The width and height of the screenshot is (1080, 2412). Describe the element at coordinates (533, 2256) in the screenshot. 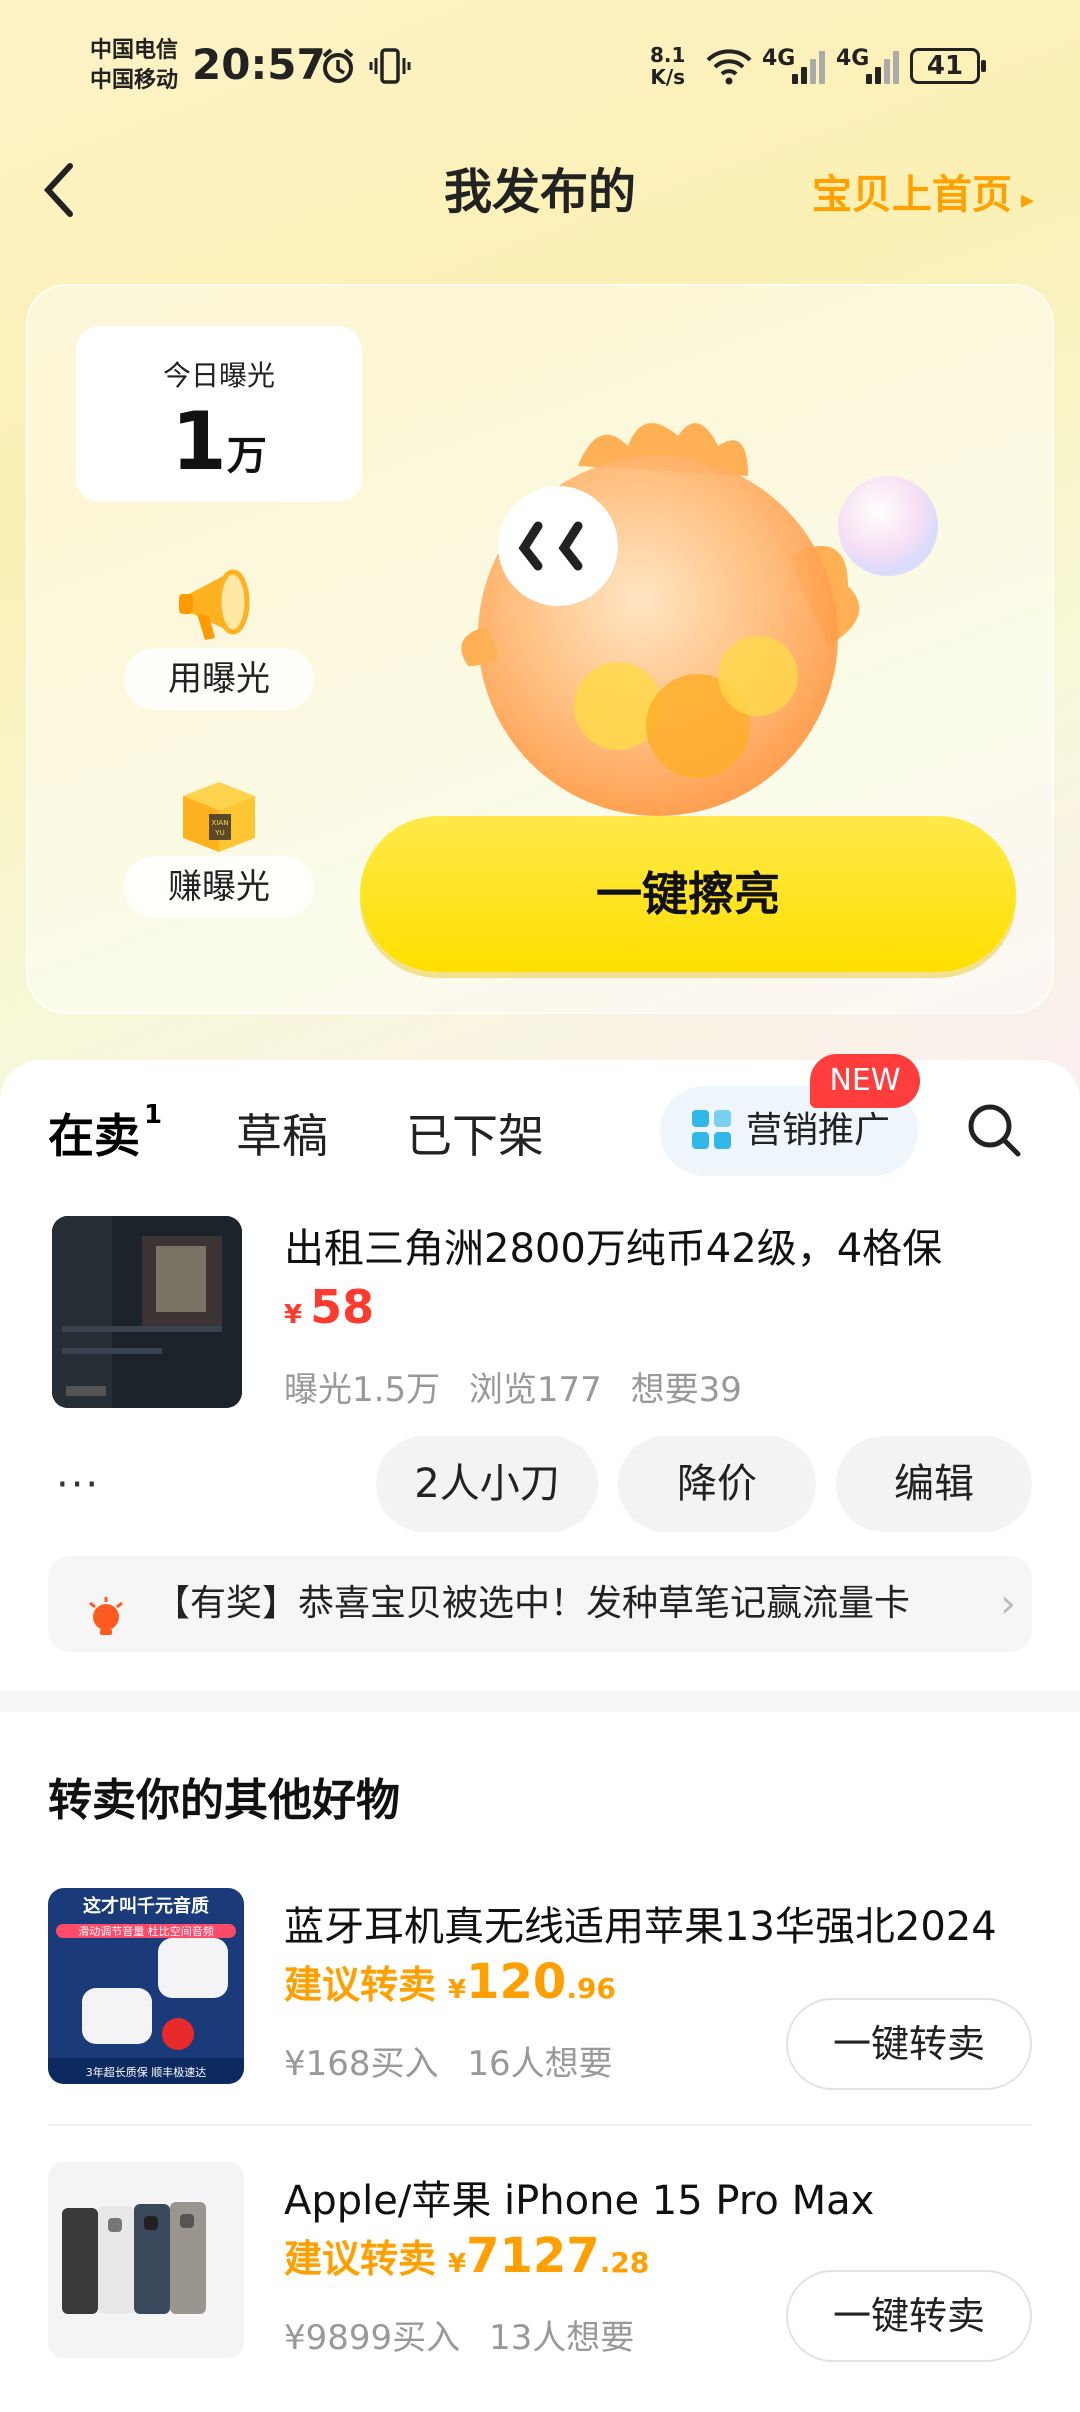

I see `rec-price-int: 7127` at that location.